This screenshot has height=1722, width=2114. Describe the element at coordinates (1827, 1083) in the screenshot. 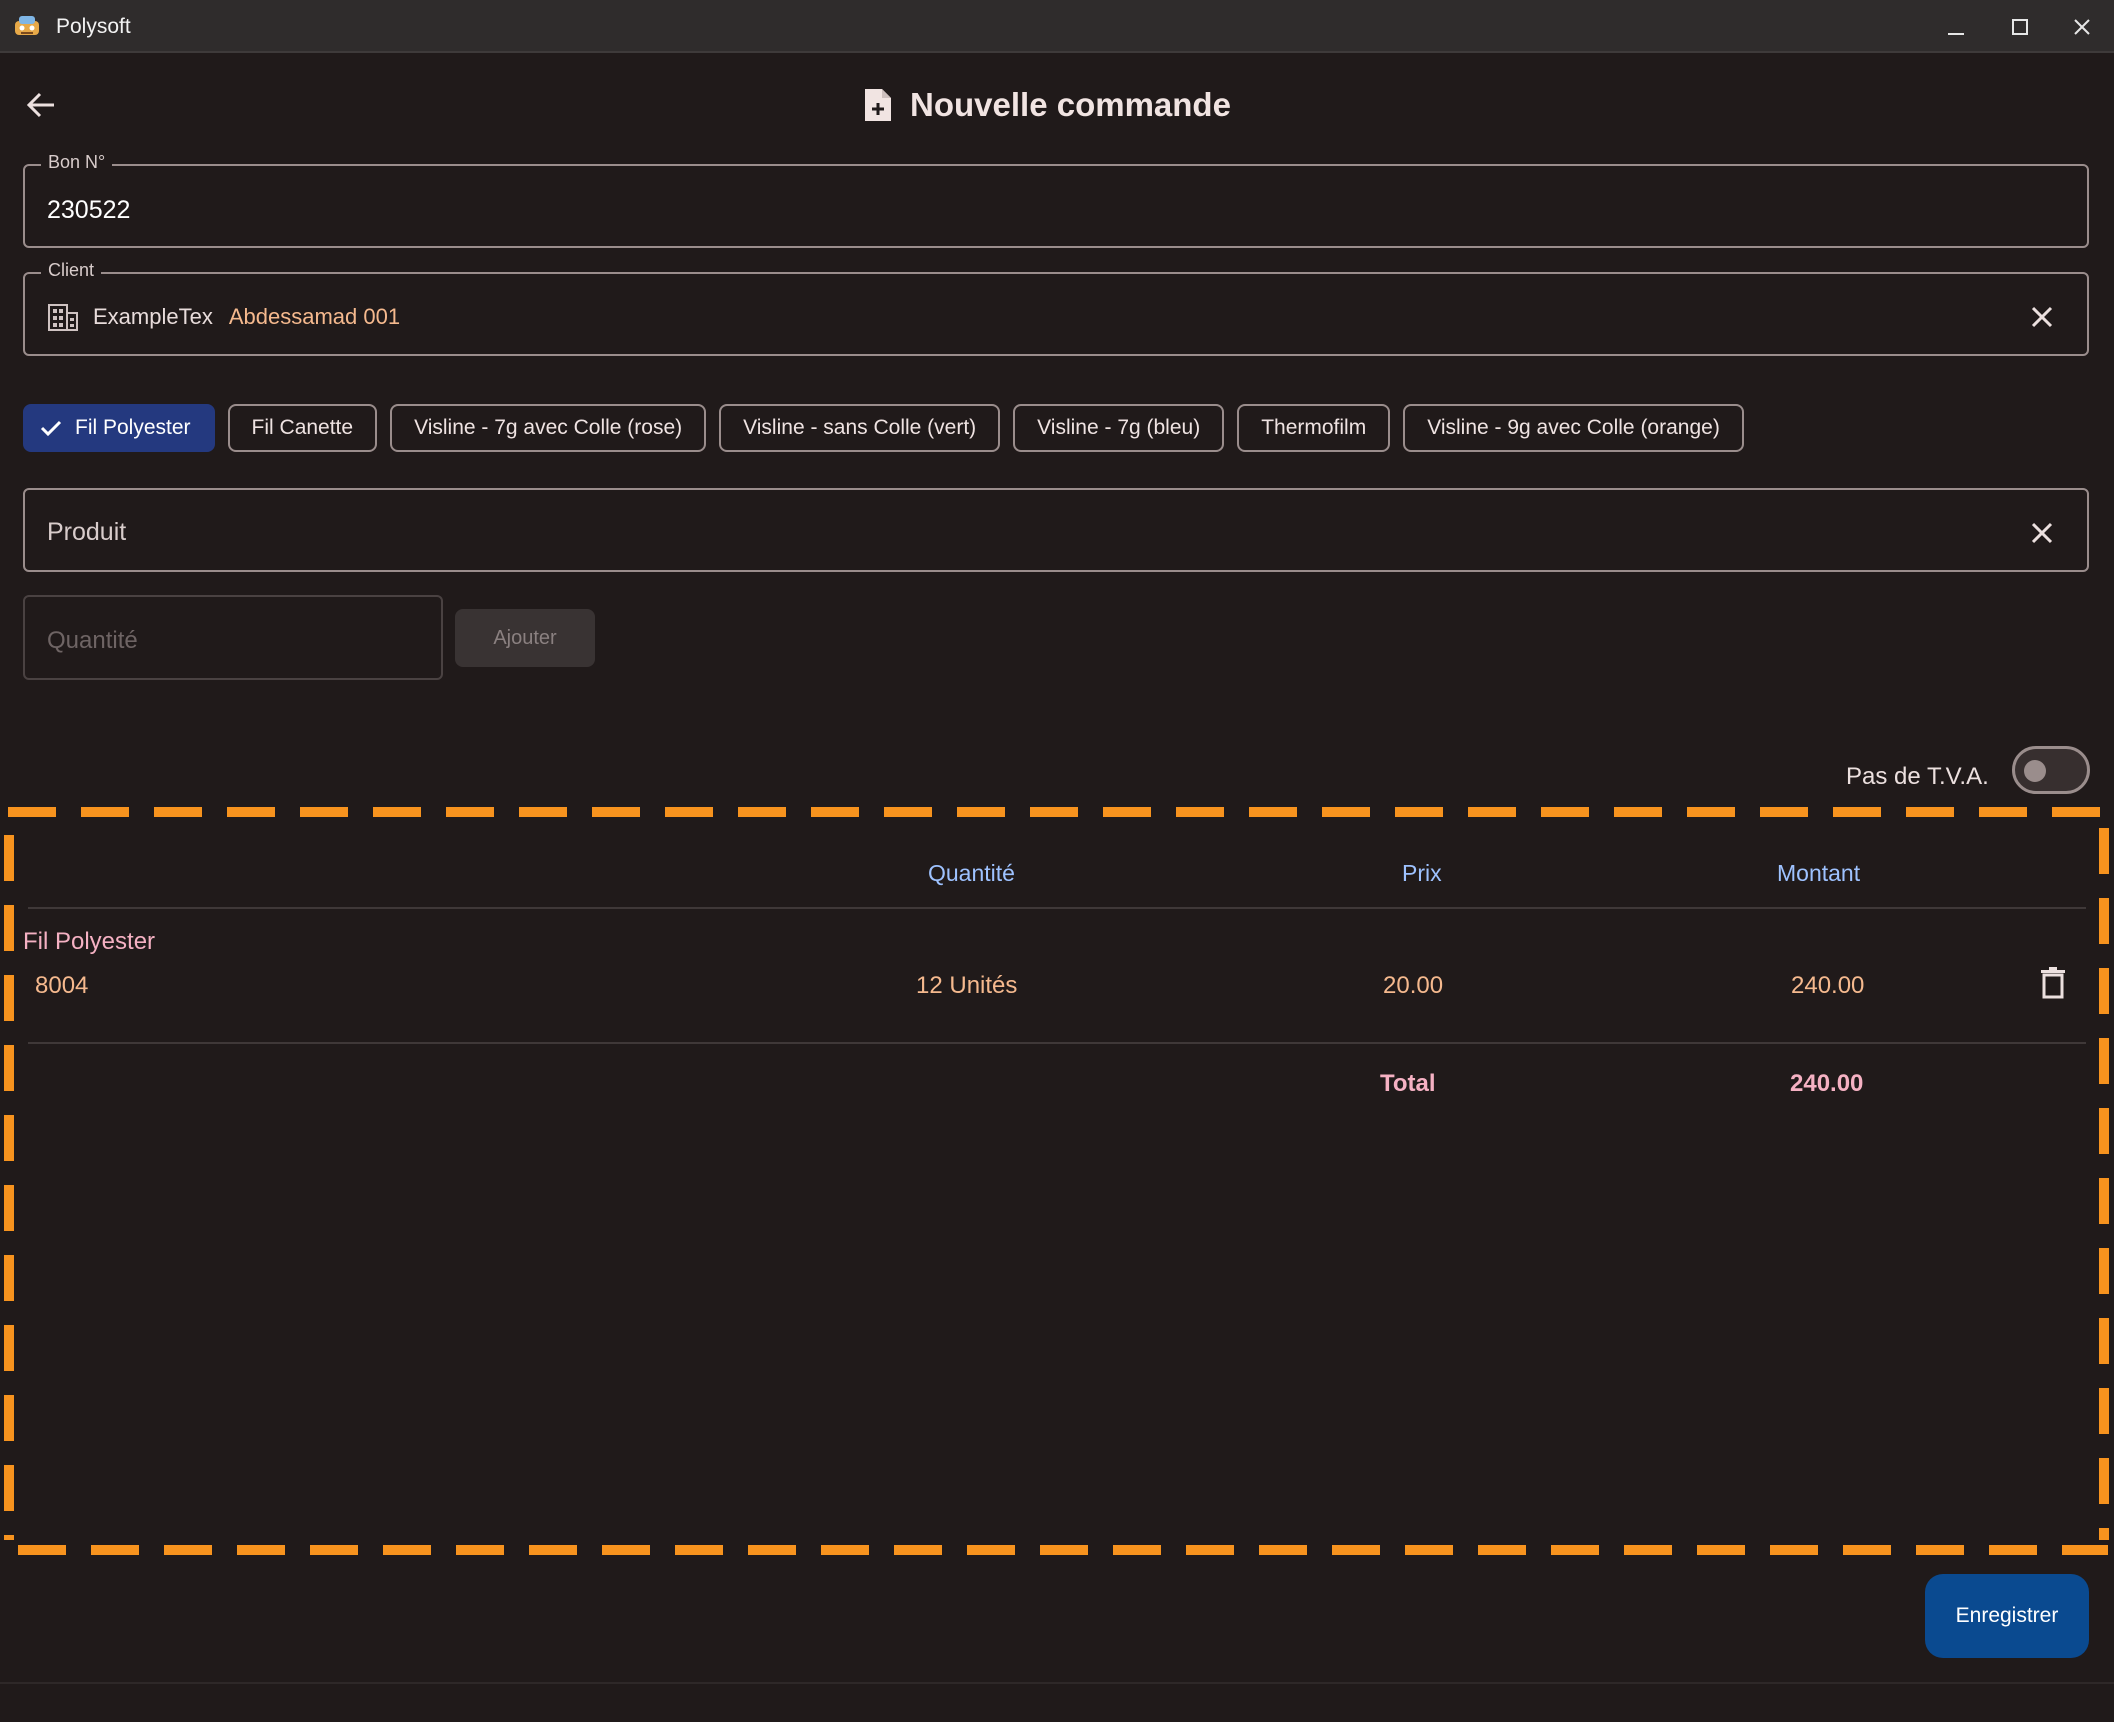

I see `total-value: 240.00` at that location.